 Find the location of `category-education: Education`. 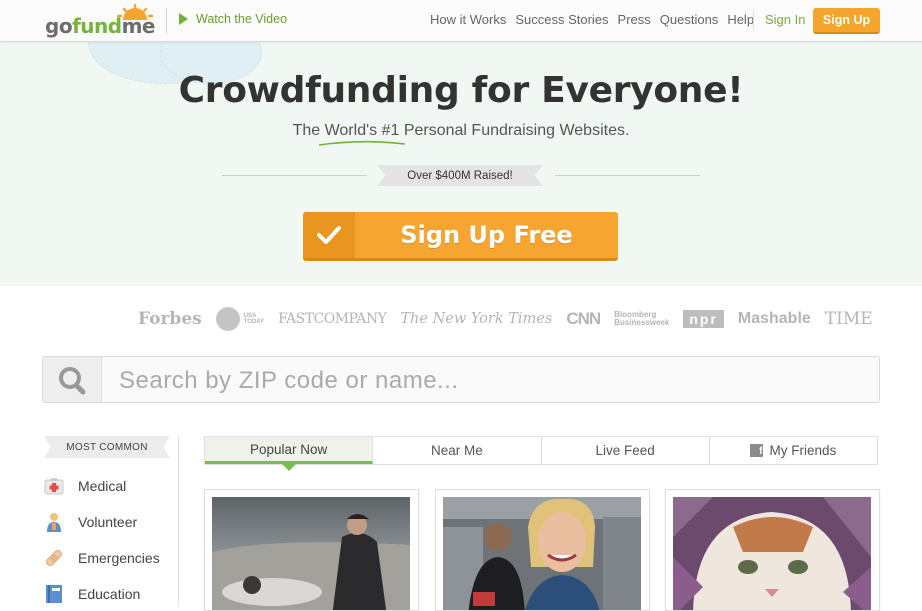

category-education: Education is located at coordinates (92, 594).